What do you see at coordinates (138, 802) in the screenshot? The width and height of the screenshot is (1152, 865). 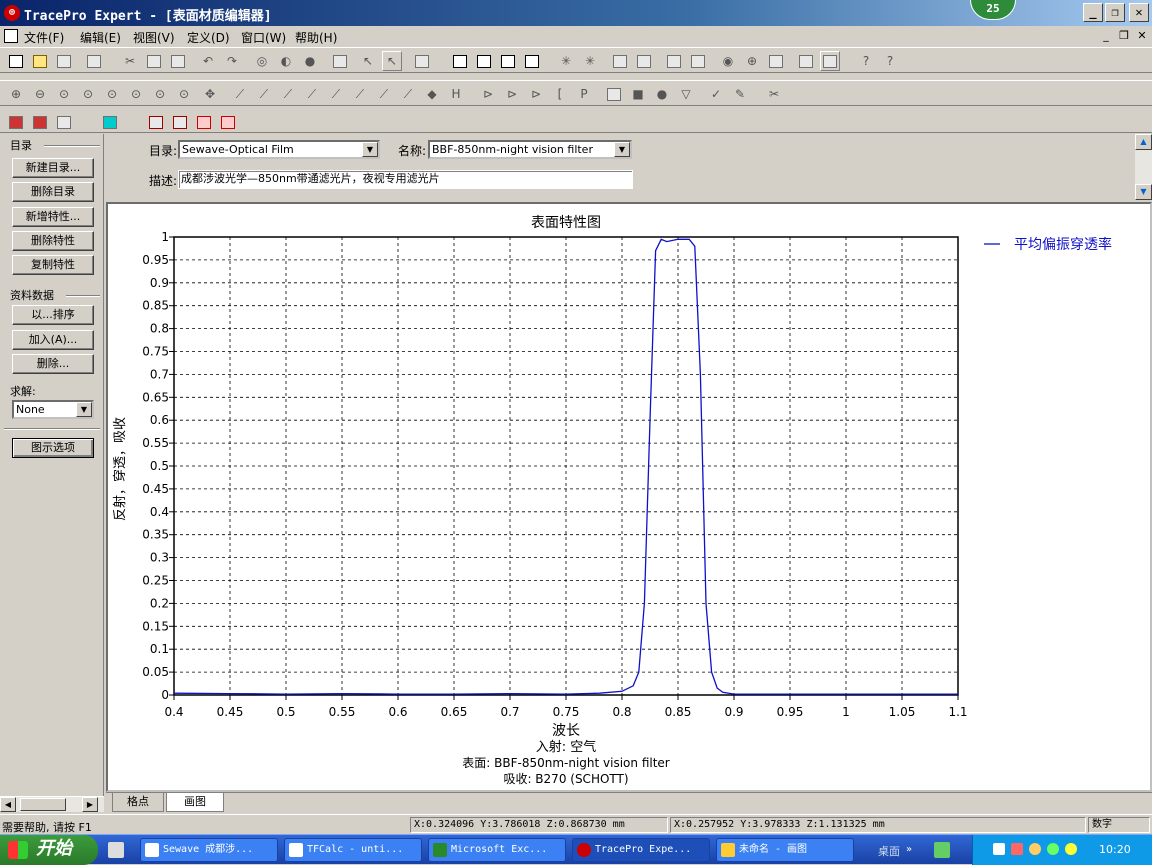 I see `tab-grid: 格点` at bounding box center [138, 802].